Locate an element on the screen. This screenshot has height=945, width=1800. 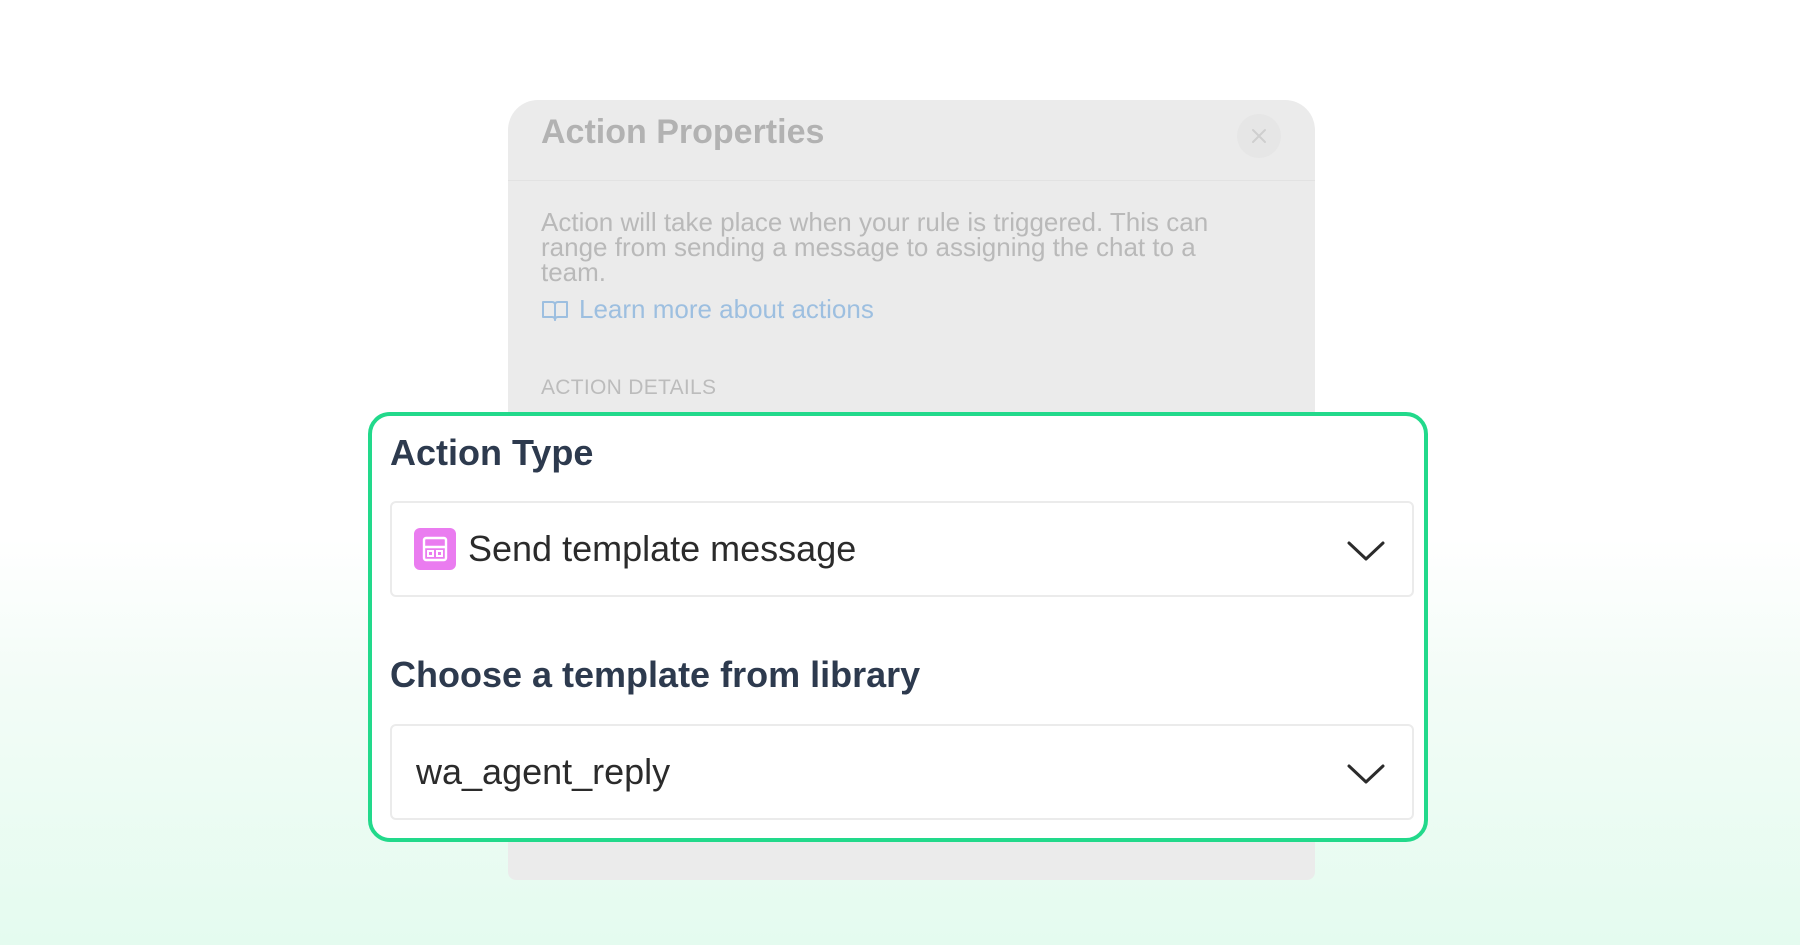
book-icon is located at coordinates (555, 310).